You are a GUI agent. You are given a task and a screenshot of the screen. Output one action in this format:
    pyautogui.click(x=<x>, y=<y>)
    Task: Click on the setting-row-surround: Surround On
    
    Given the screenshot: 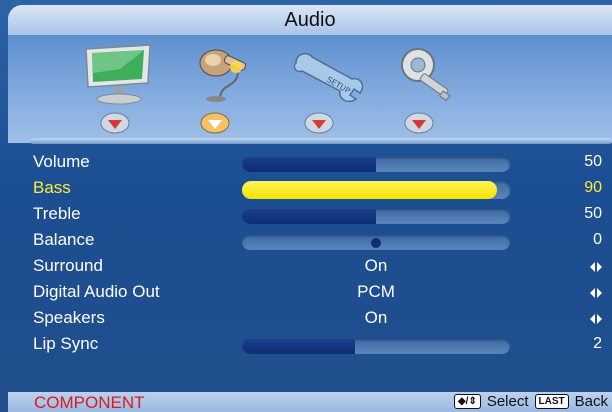 What is the action you would take?
    pyautogui.click(x=306, y=267)
    